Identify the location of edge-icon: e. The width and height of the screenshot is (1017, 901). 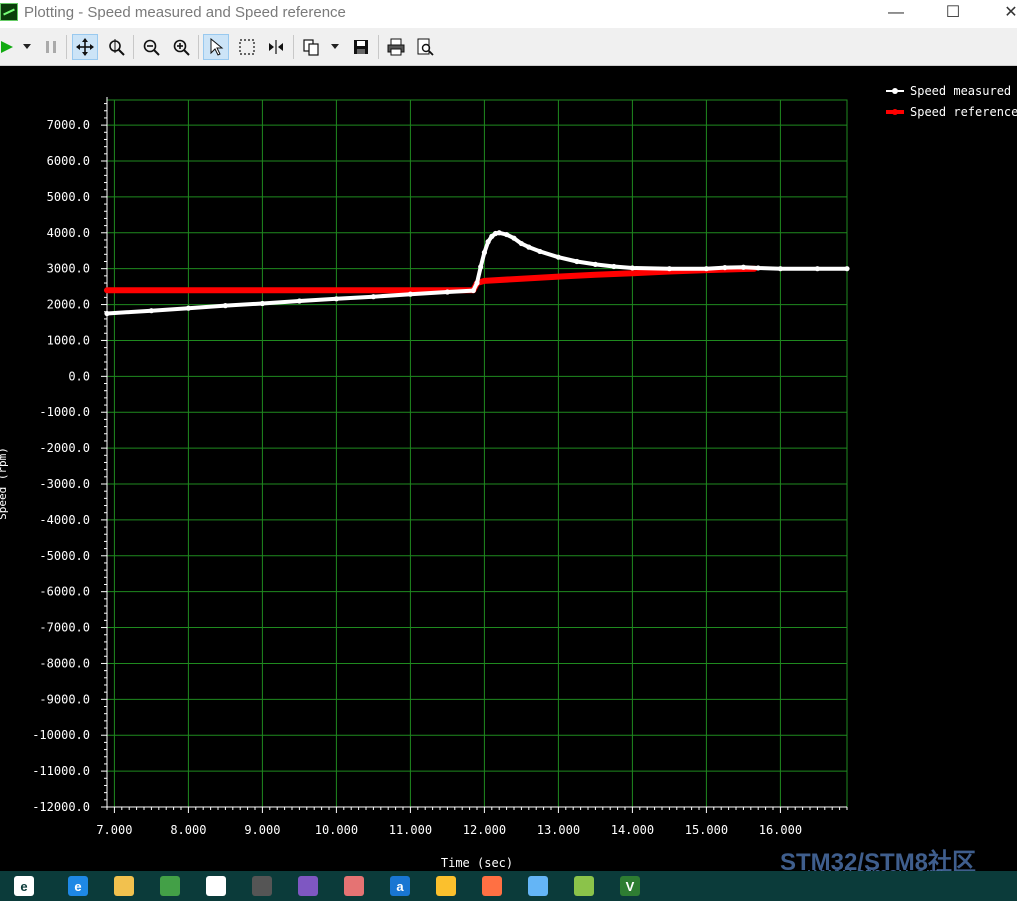
(78, 886).